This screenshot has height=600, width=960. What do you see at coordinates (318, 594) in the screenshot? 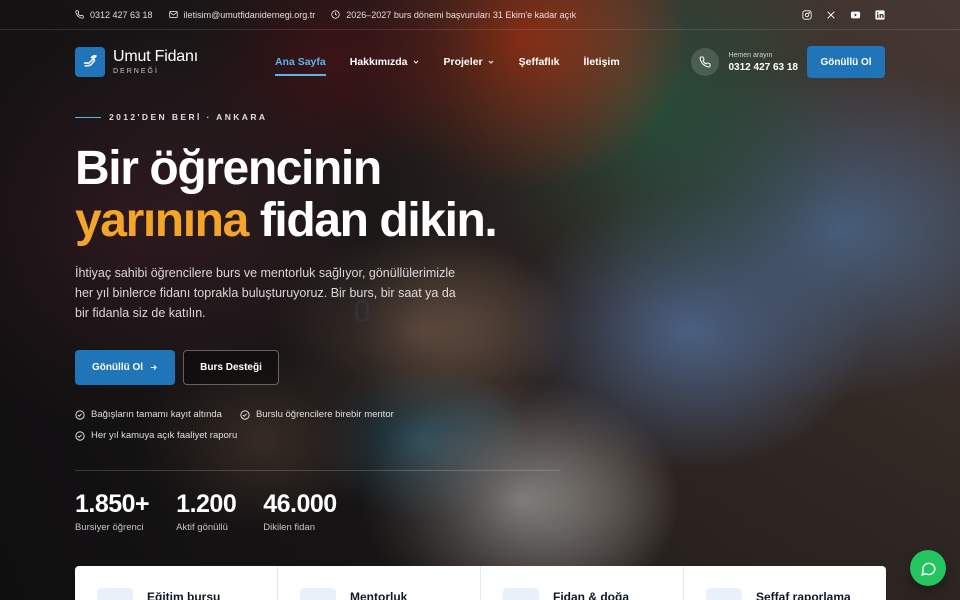
I see `users-icon` at bounding box center [318, 594].